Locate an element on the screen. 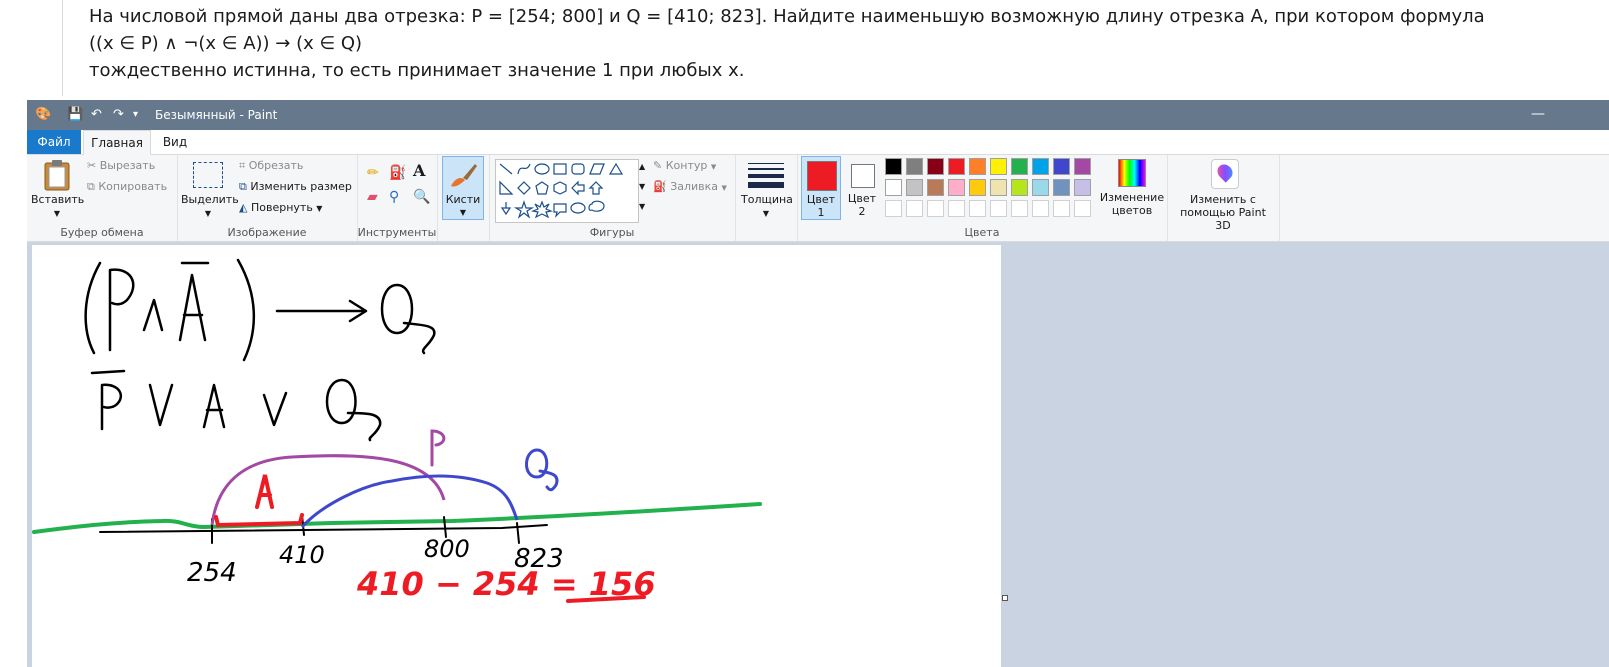 The height and width of the screenshot is (667, 1609). customize-quick-access-icon: ▾ is located at coordinates (135, 115).